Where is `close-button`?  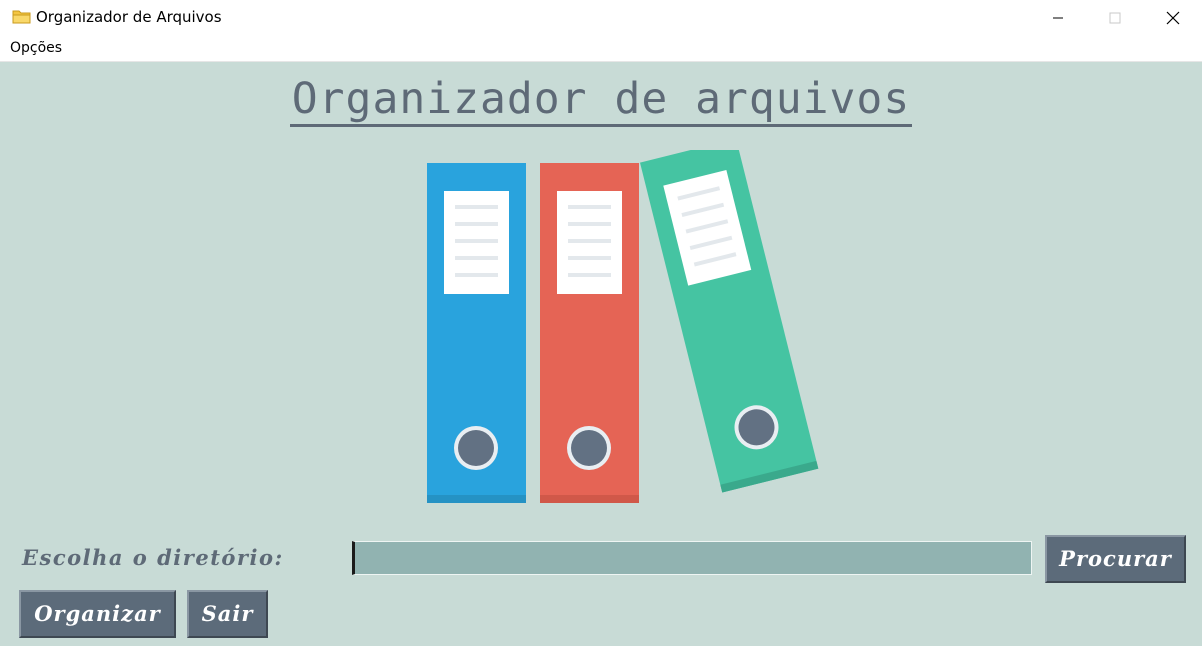 close-button is located at coordinates (1173, 18).